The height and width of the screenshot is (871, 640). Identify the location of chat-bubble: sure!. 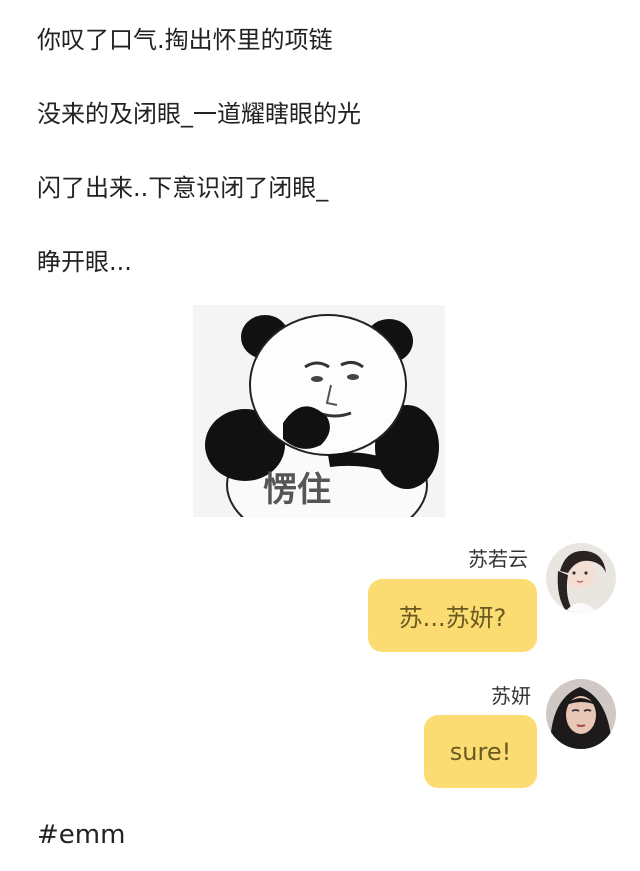
(480, 751).